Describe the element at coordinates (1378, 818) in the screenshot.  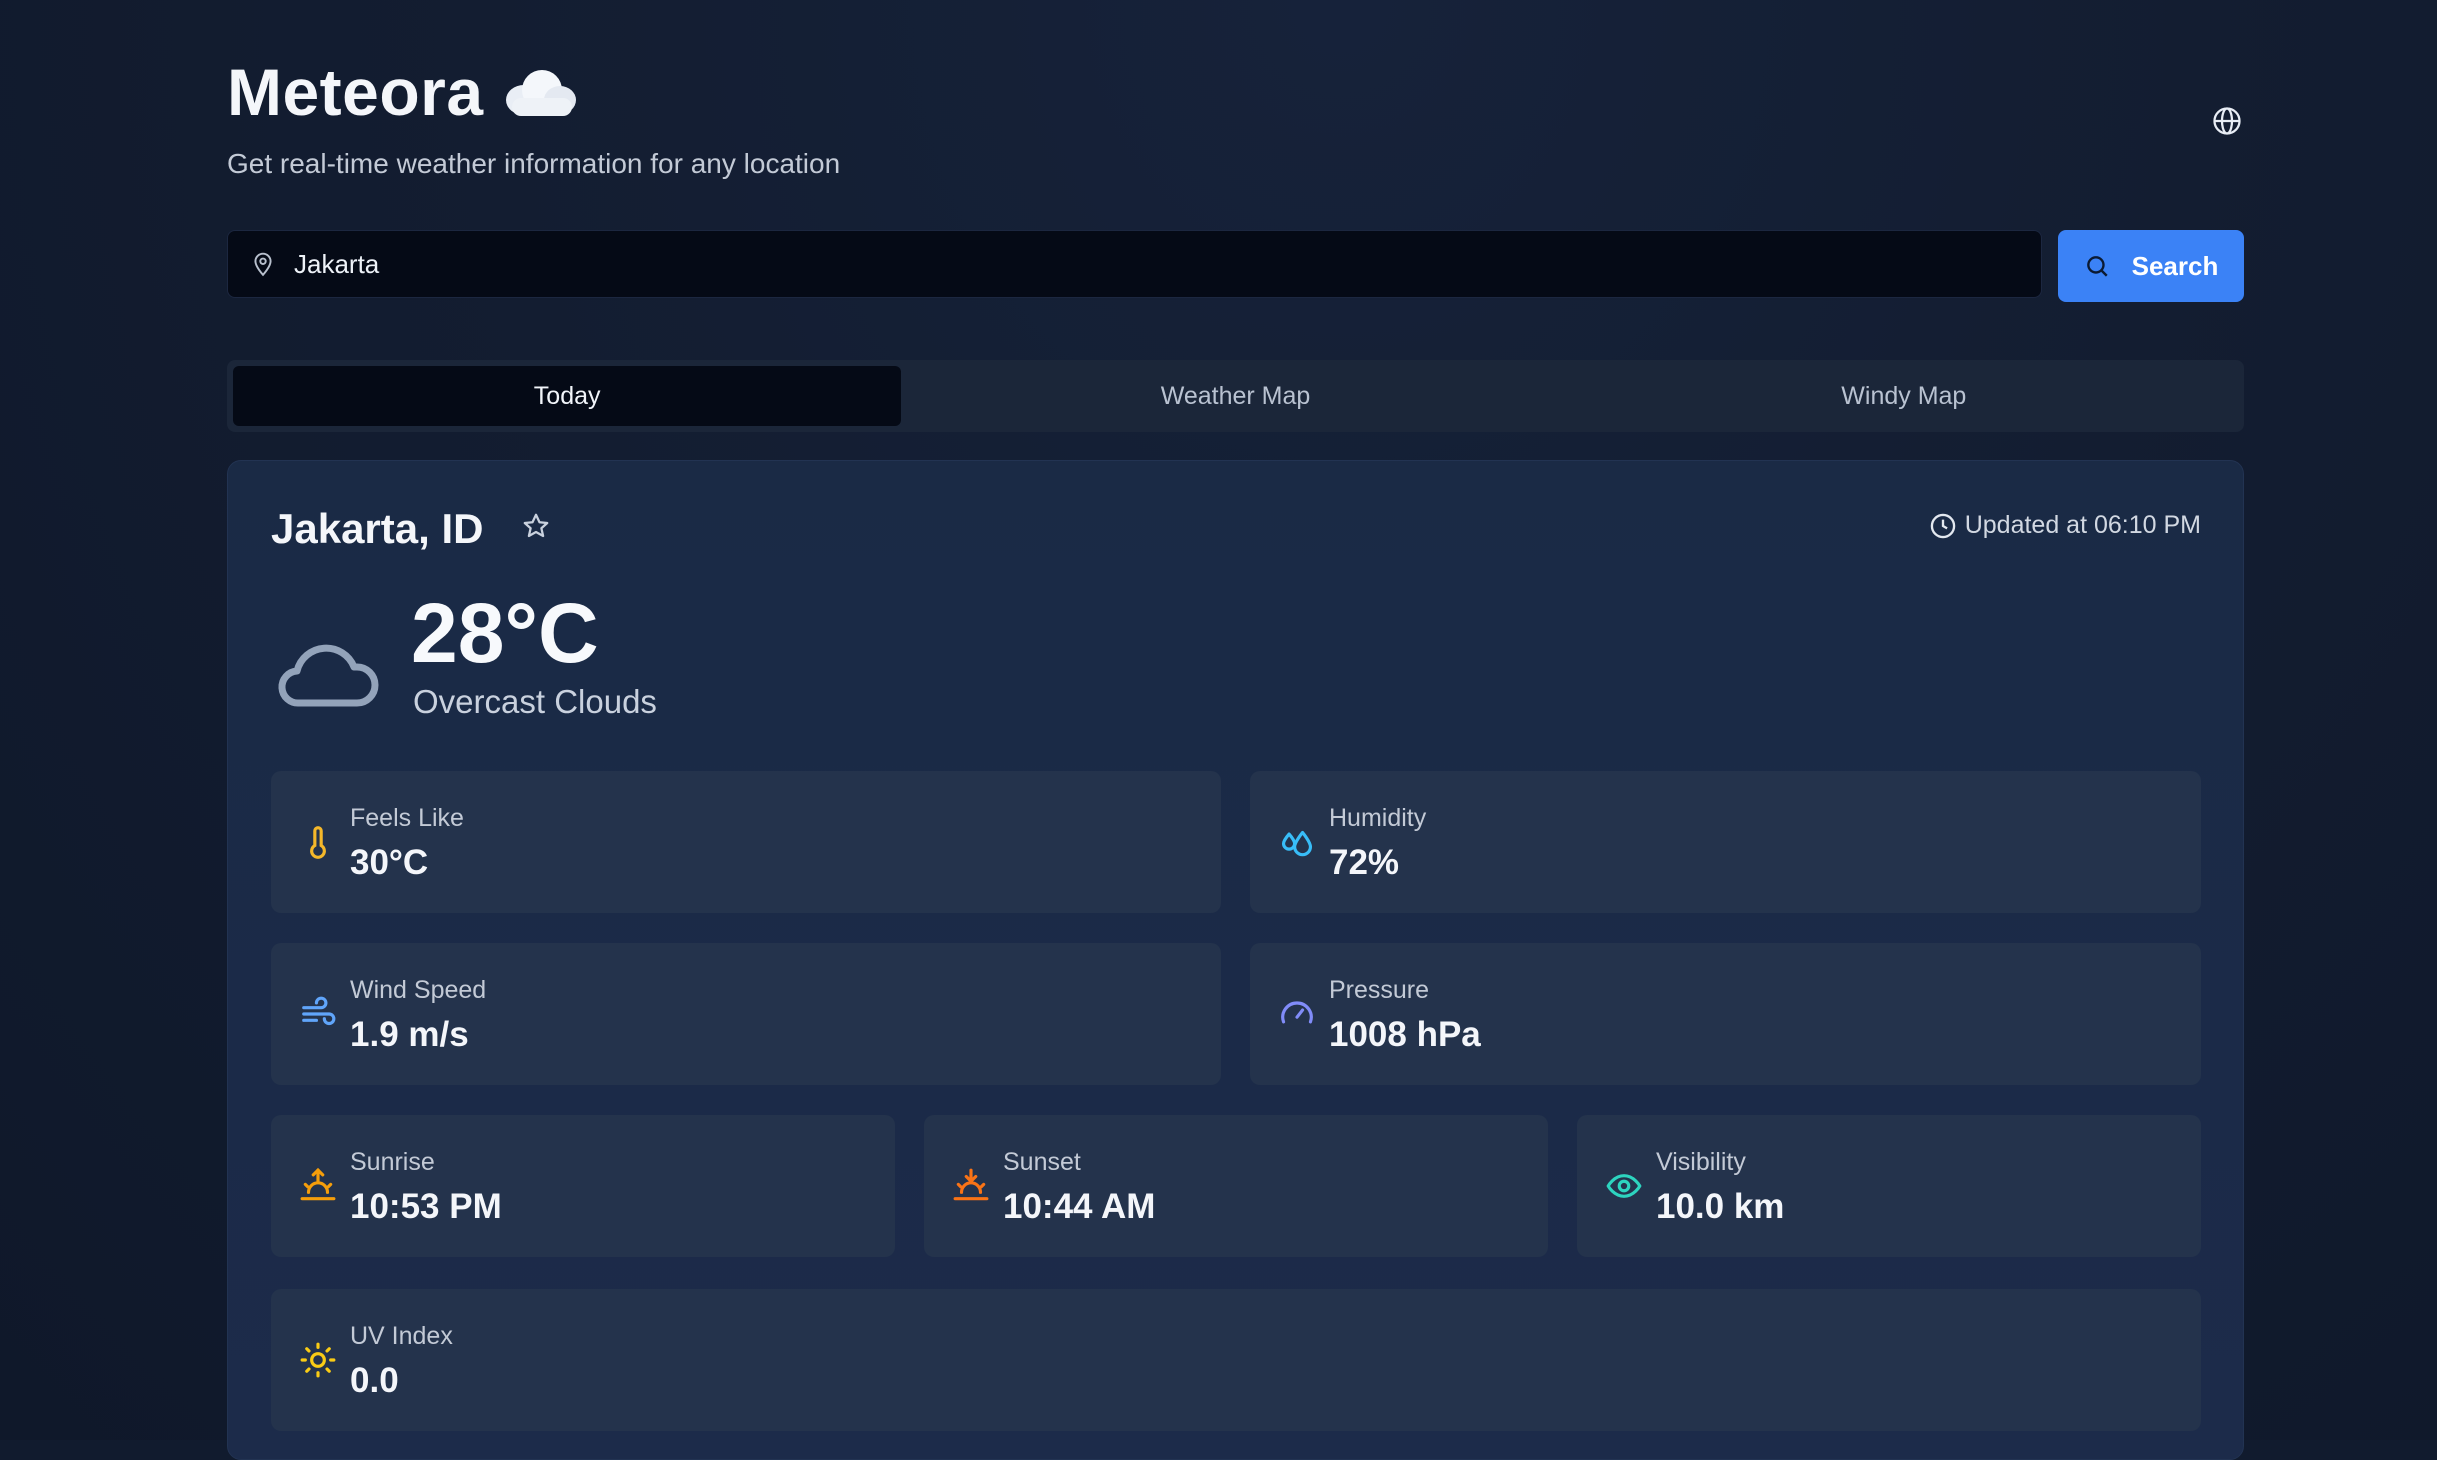
I see `stat-label: Humidity` at that location.